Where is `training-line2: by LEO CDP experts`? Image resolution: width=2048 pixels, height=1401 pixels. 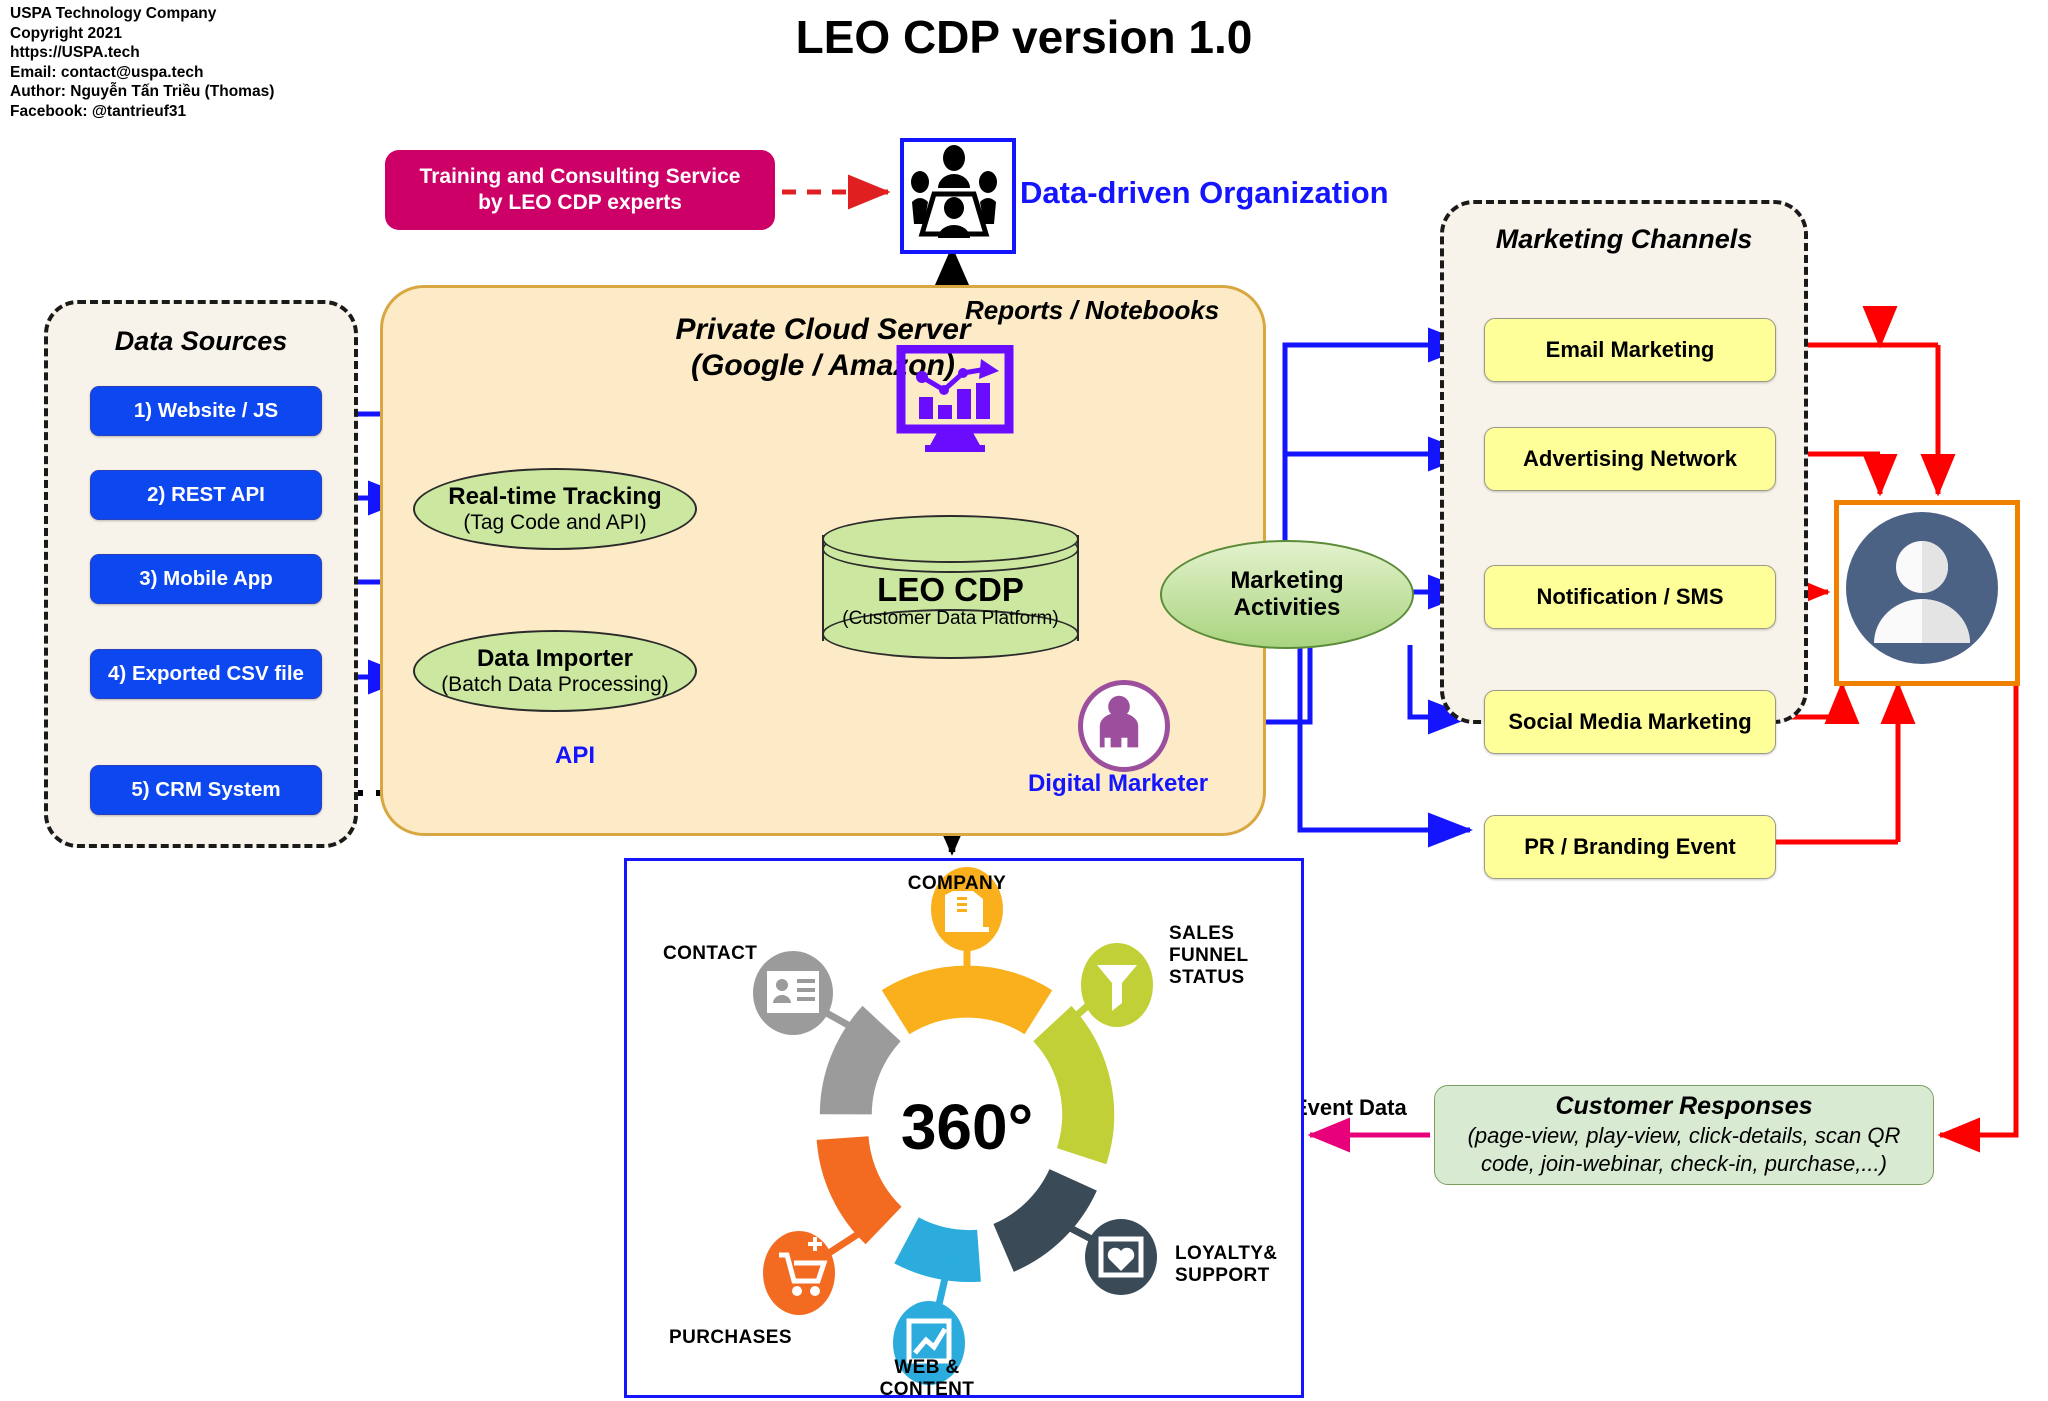
training-line2: by LEO CDP experts is located at coordinates (580, 202).